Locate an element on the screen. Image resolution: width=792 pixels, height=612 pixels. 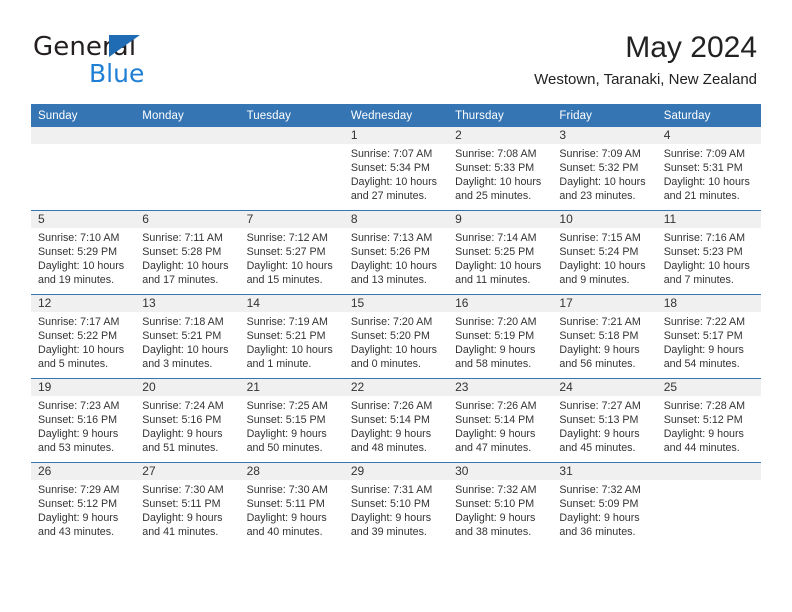
daylight-text-line2: and 48 minutes. is located at coordinates (388, 448).